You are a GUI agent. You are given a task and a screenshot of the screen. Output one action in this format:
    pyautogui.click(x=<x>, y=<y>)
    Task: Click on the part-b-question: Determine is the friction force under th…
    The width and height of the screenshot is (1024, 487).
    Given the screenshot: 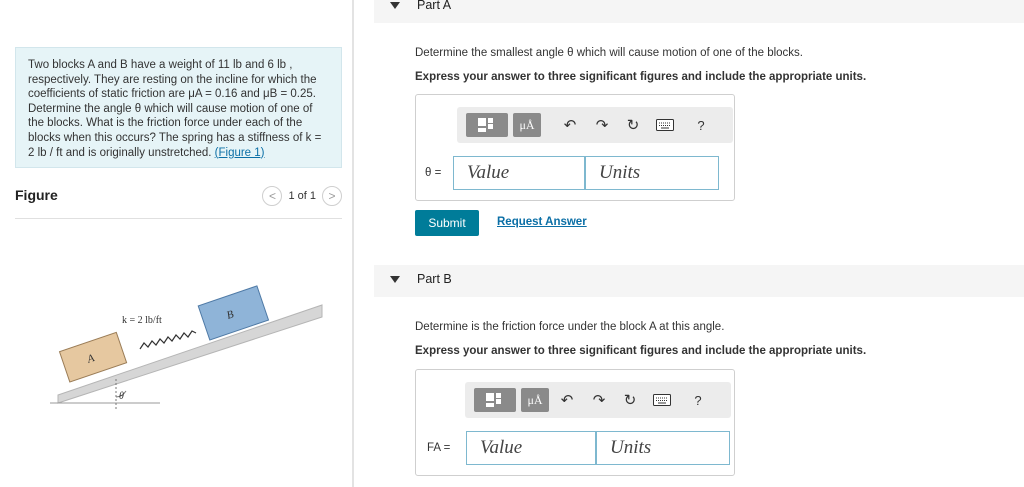 What is the action you would take?
    pyautogui.click(x=570, y=327)
    